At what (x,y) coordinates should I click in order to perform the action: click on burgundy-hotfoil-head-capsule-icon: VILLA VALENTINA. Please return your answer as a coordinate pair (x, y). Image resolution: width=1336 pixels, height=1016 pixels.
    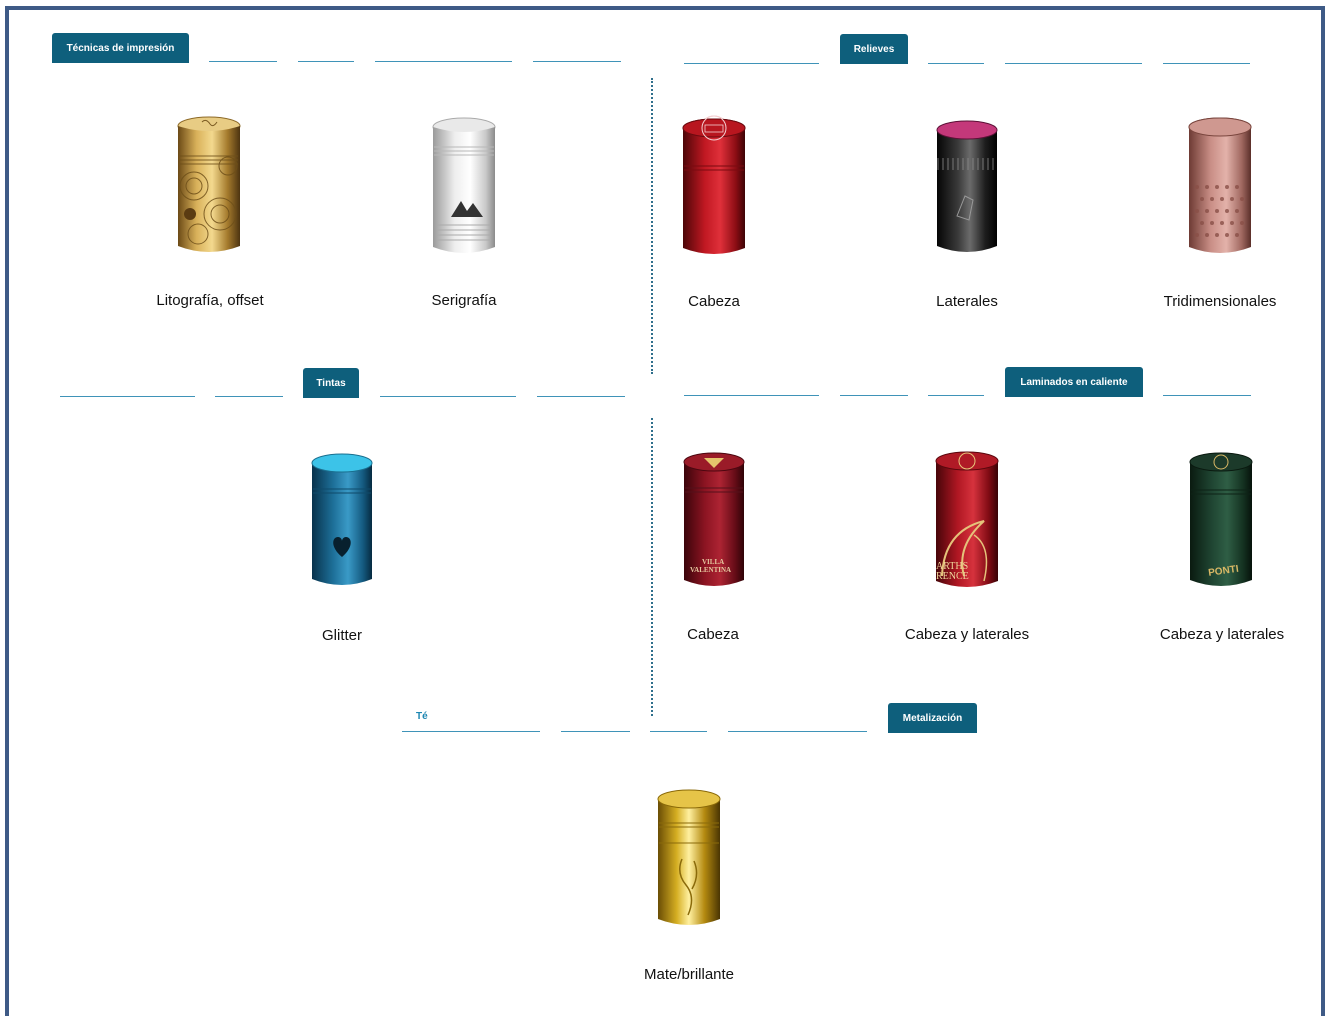
    Looking at the image, I should click on (714, 521).